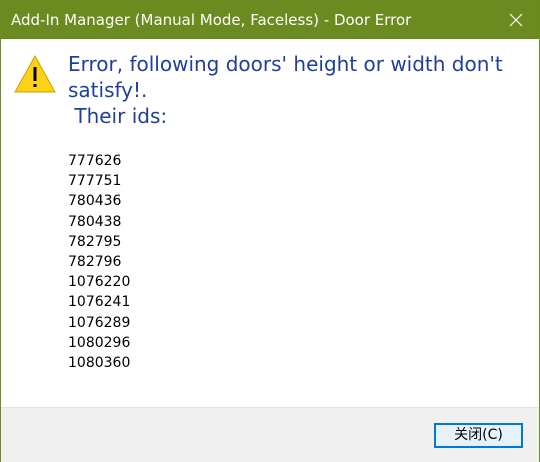 Image resolution: width=540 pixels, height=462 pixels. What do you see at coordinates (478, 435) in the screenshot?
I see `close-button: 关闭(C)` at bounding box center [478, 435].